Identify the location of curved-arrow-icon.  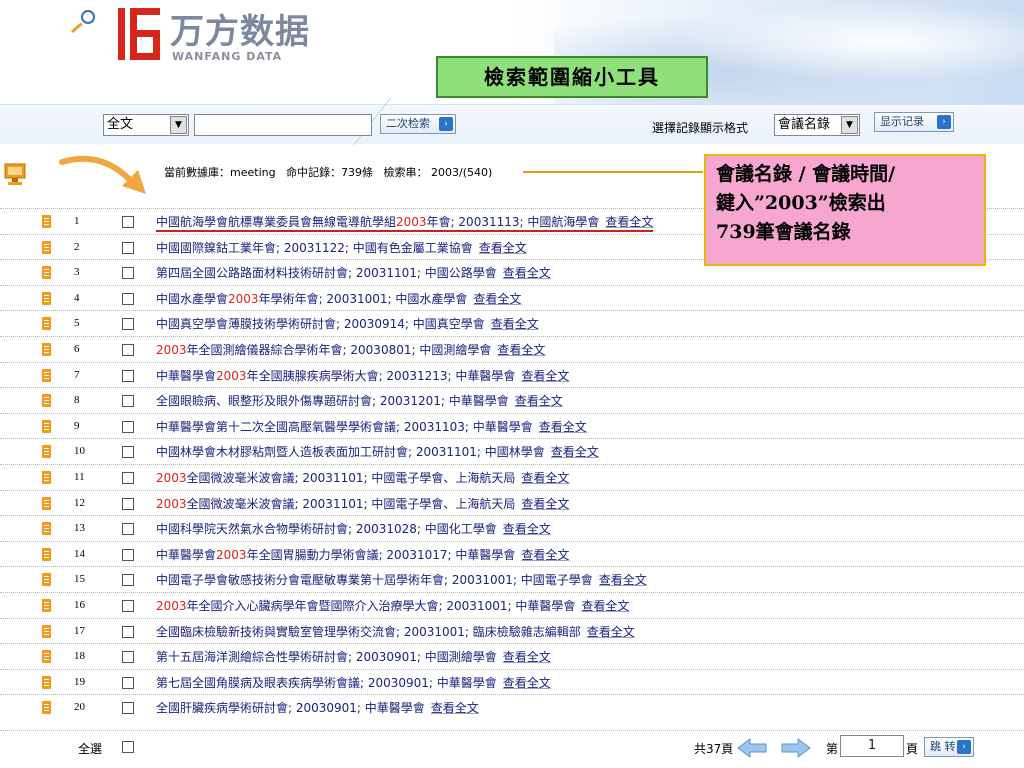
(102, 174).